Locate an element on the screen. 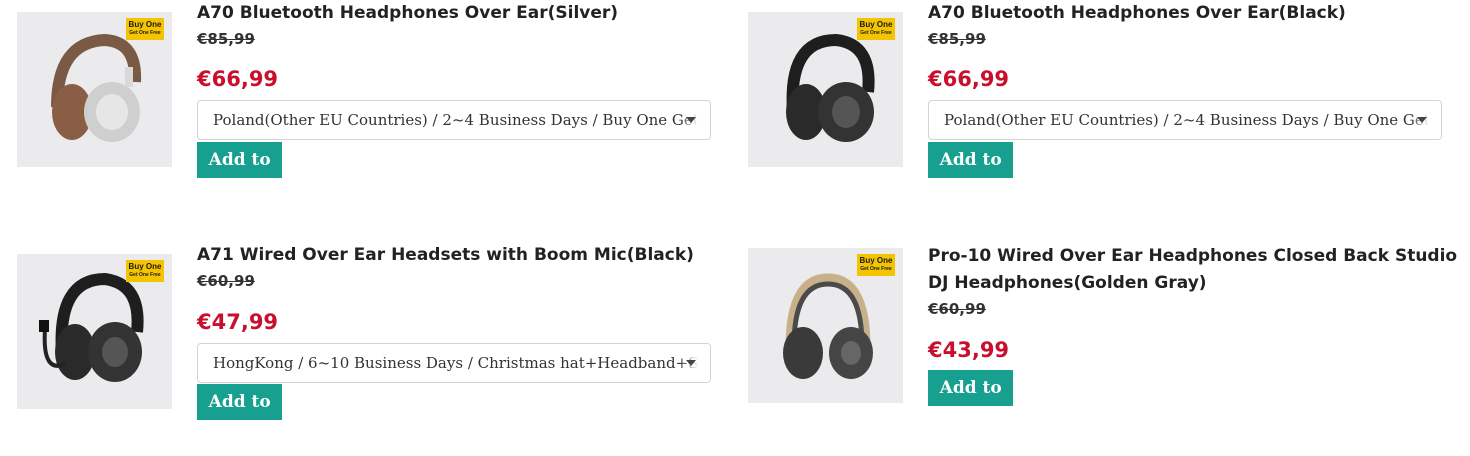  product-image-pro10: Buy One Get One Free is located at coordinates (825, 325).